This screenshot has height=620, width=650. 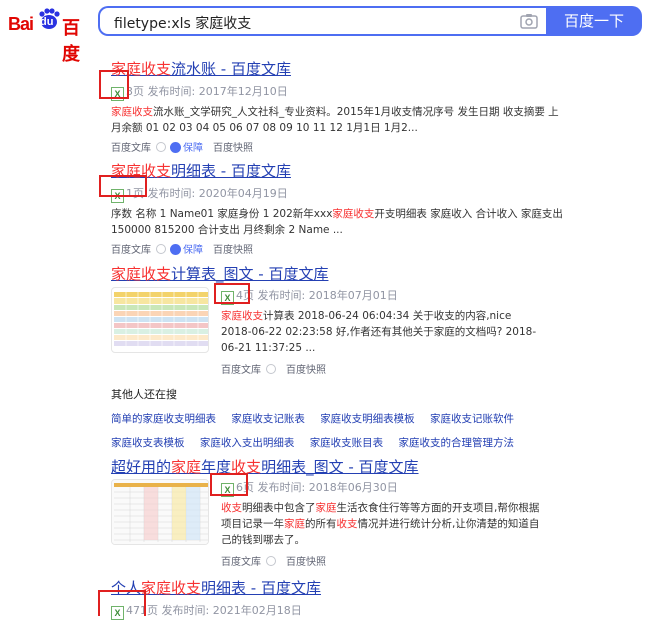 I want to click on related-link: 家庭收支明细表模板, so click(x=367, y=419).